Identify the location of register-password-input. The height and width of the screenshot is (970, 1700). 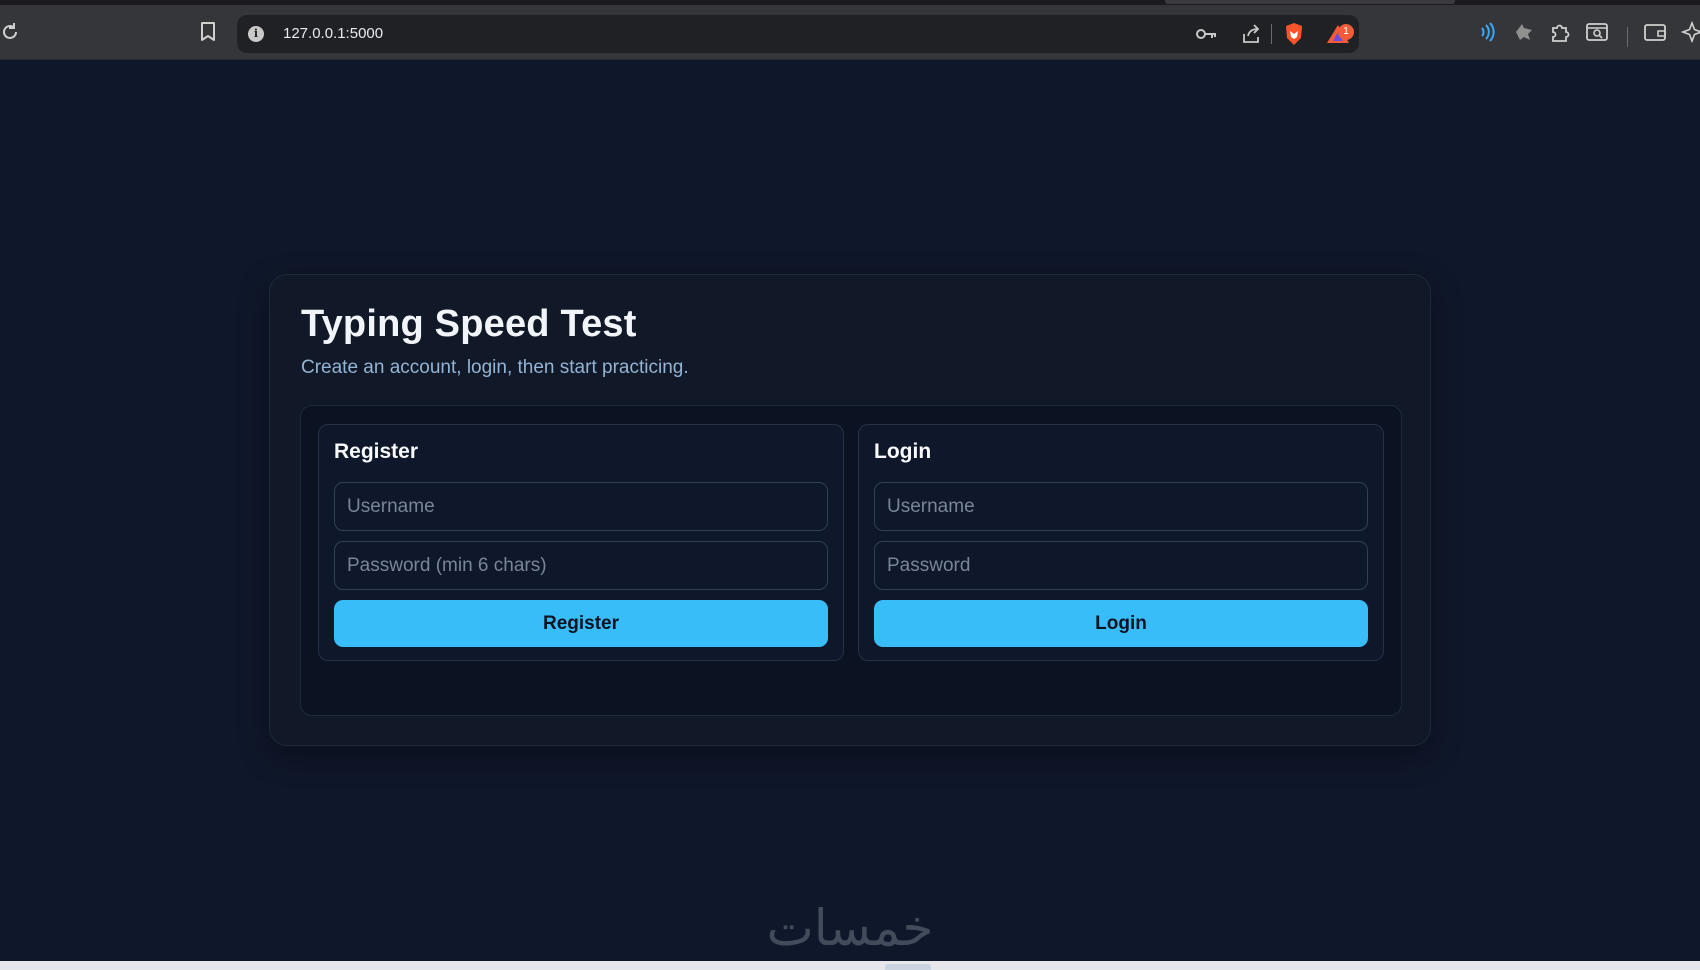
(581, 565).